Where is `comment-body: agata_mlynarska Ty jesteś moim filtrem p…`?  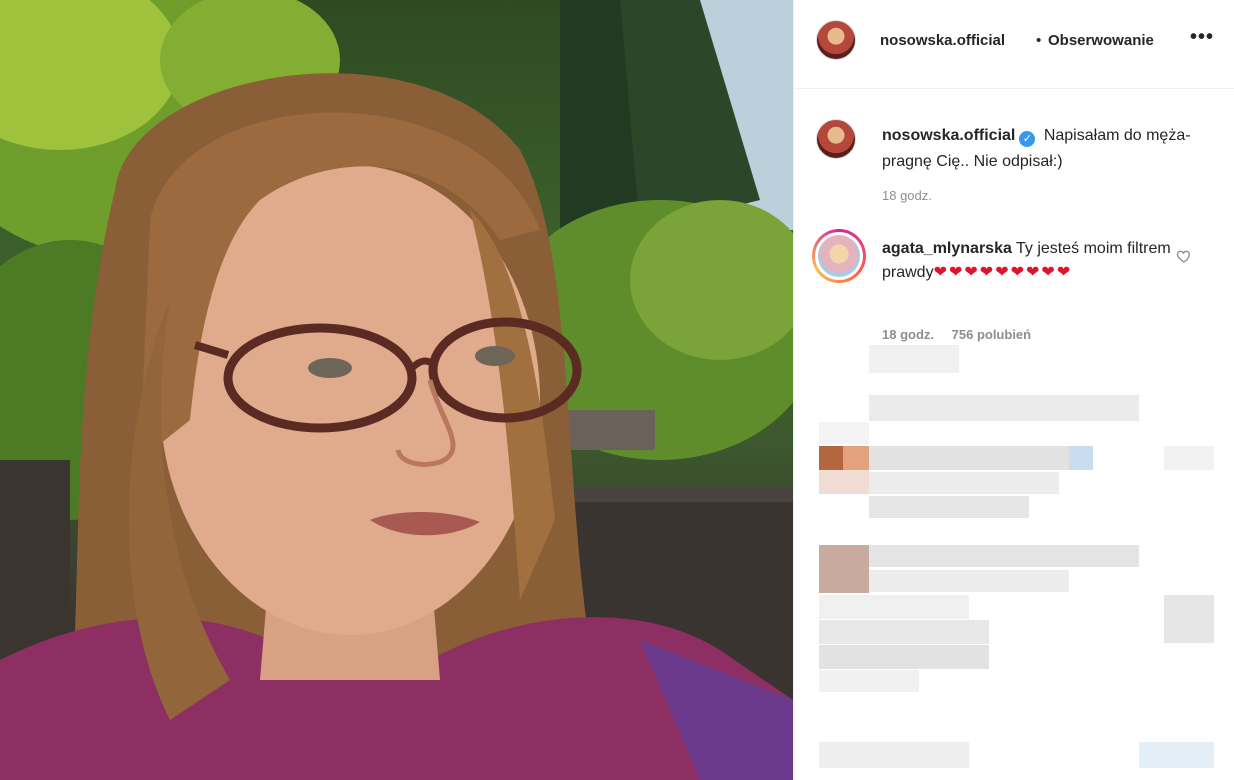 comment-body: agata_mlynarska Ty jesteś moim filtrem p… is located at coordinates (1027, 261).